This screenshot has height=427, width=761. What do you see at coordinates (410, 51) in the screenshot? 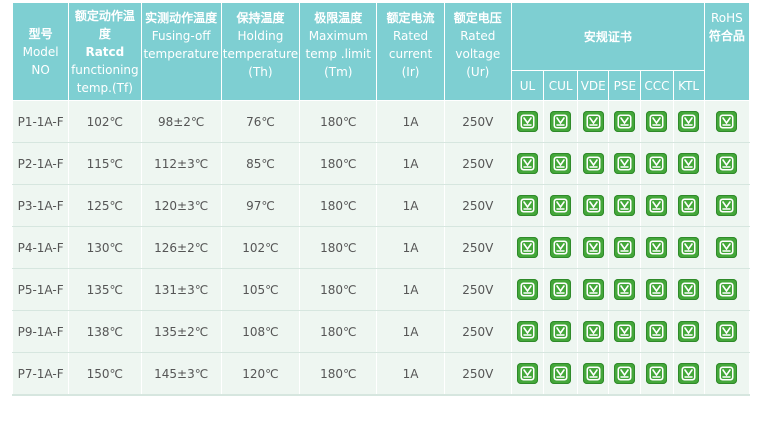
I see `col-current-header: 额定电流 Rated current (Ir)` at bounding box center [410, 51].